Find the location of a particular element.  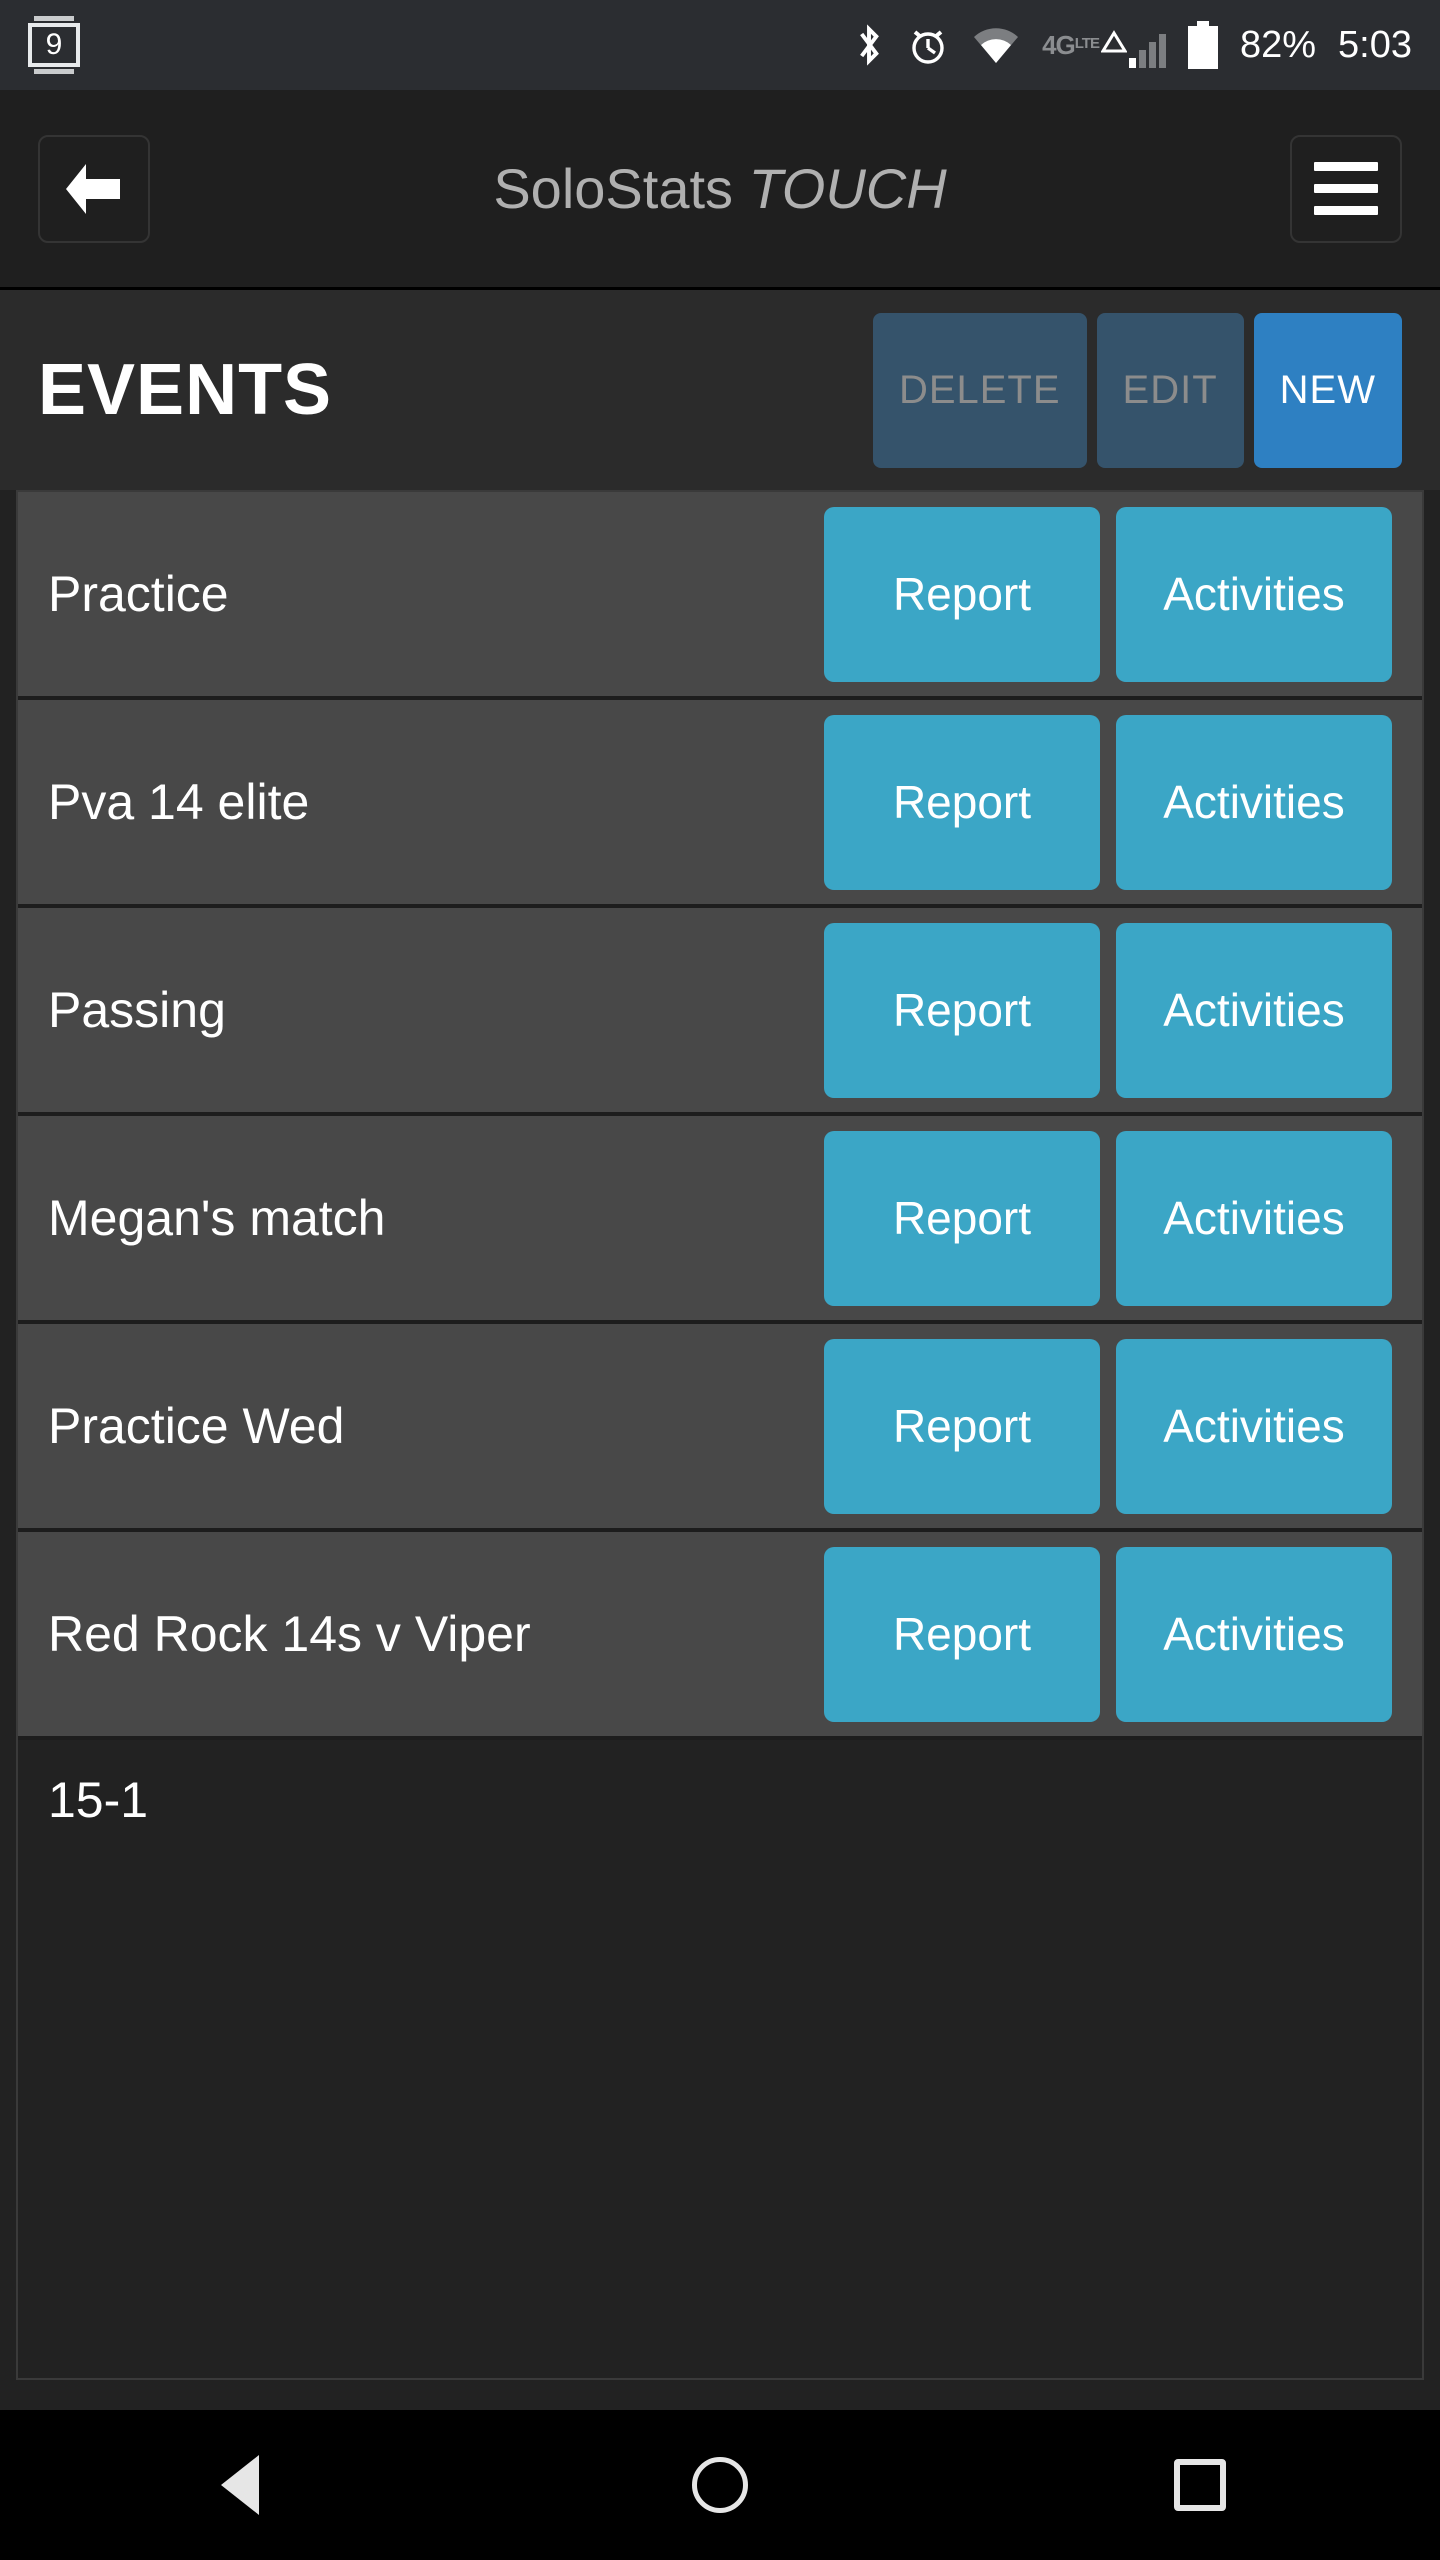

nav-back-button is located at coordinates (240, 2485).